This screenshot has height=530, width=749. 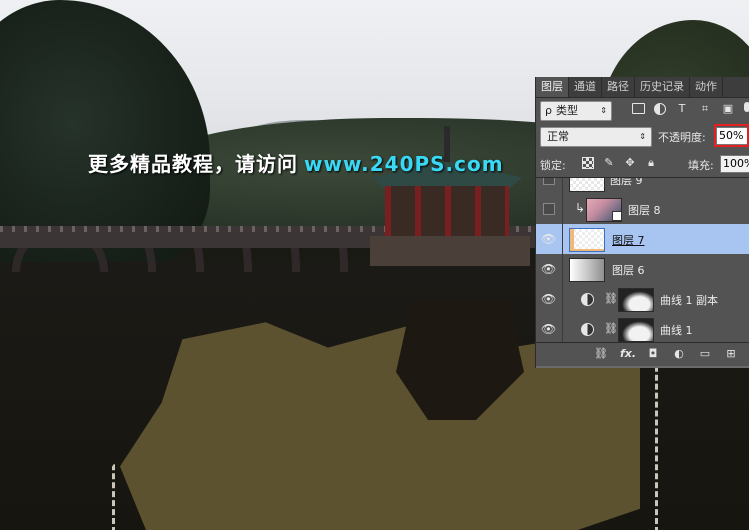 What do you see at coordinates (651, 162) in the screenshot?
I see `lock-all-icon: 🔒︎` at bounding box center [651, 162].